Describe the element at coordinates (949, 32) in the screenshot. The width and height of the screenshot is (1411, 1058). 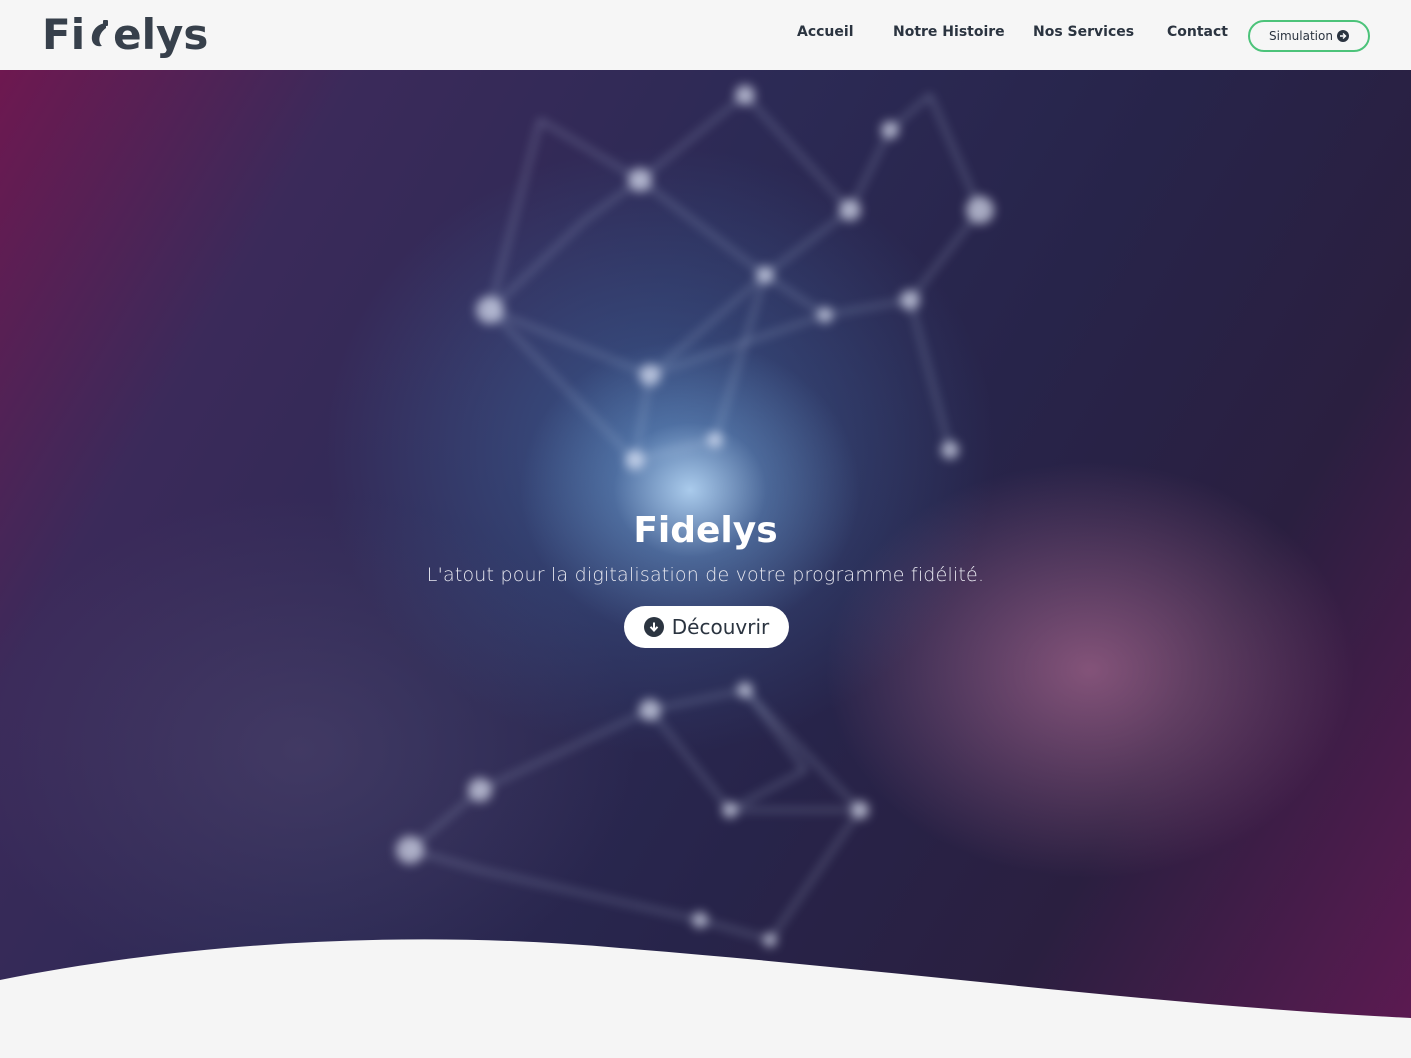
I see `nav-item-notre-histoire: Notre Histoire` at that location.